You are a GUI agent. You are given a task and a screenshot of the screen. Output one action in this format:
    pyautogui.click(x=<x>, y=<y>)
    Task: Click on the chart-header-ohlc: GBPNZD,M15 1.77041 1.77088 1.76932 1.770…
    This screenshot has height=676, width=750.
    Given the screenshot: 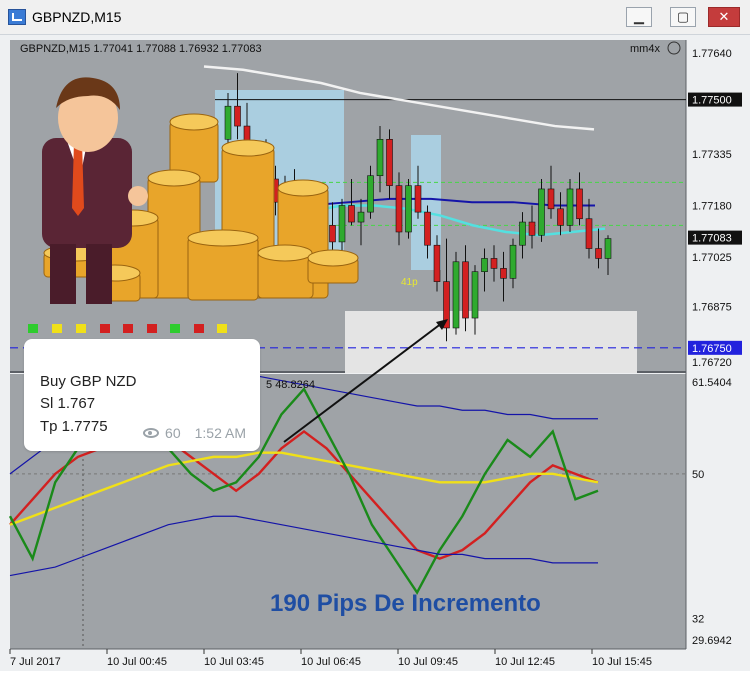 What is the action you would take?
    pyautogui.click(x=141, y=49)
    